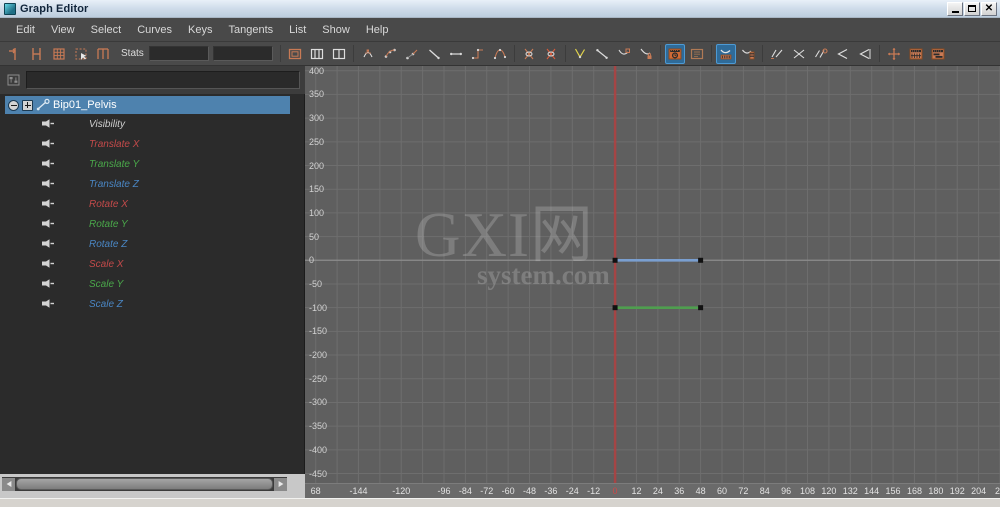  Describe the element at coordinates (297, 30) in the screenshot. I see `menu-list: List` at that location.